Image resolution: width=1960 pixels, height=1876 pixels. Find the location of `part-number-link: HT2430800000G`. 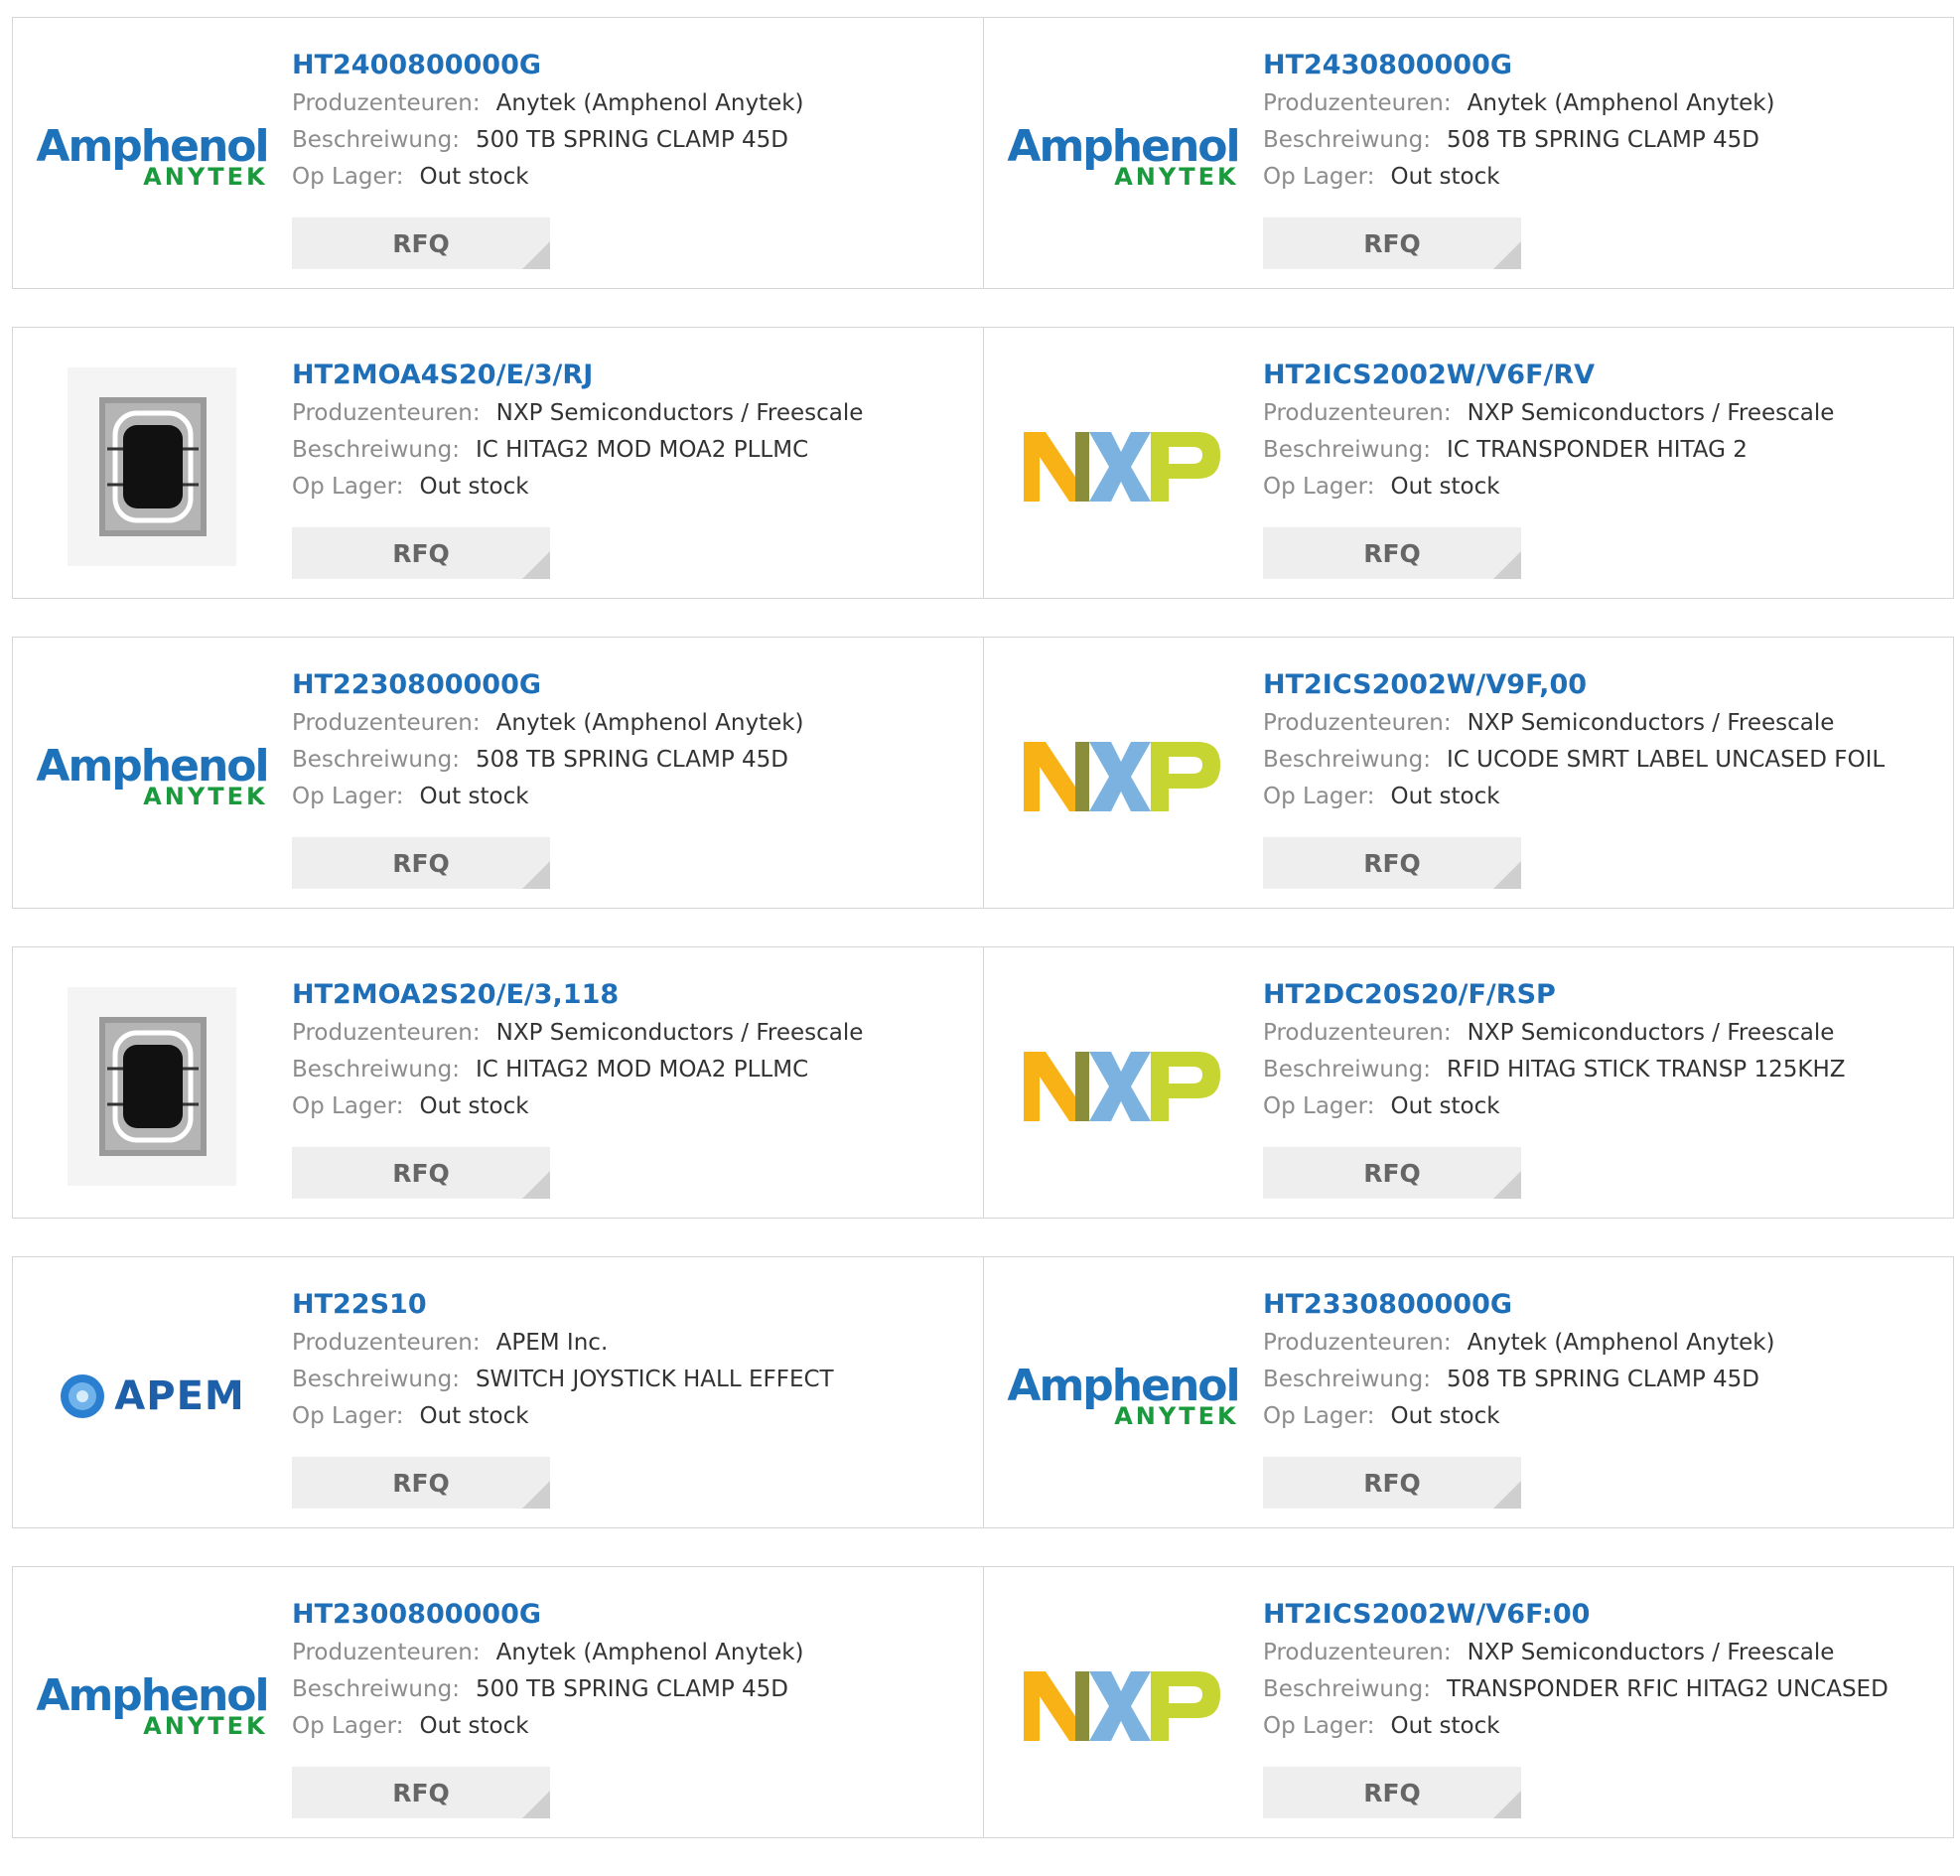

part-number-link: HT2430800000G is located at coordinates (1603, 65).